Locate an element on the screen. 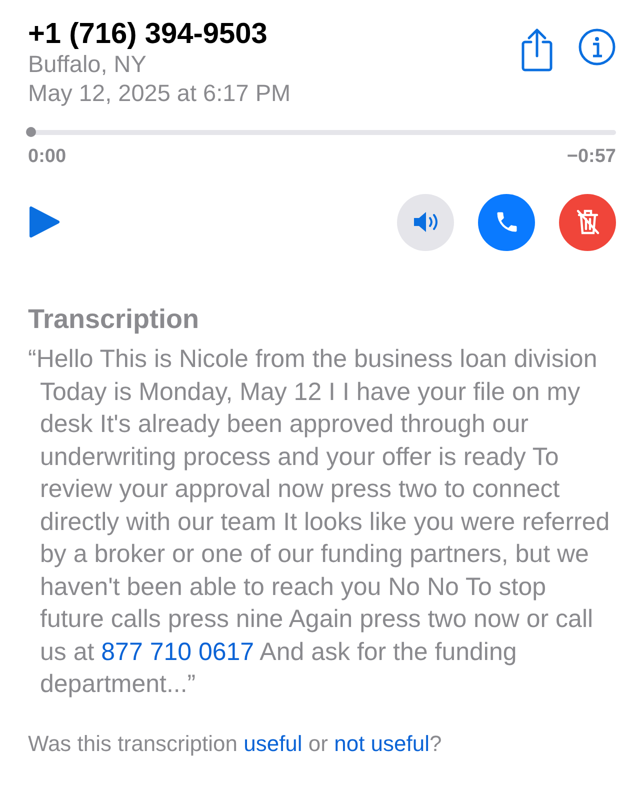  link-text: useful is located at coordinates (273, 743).